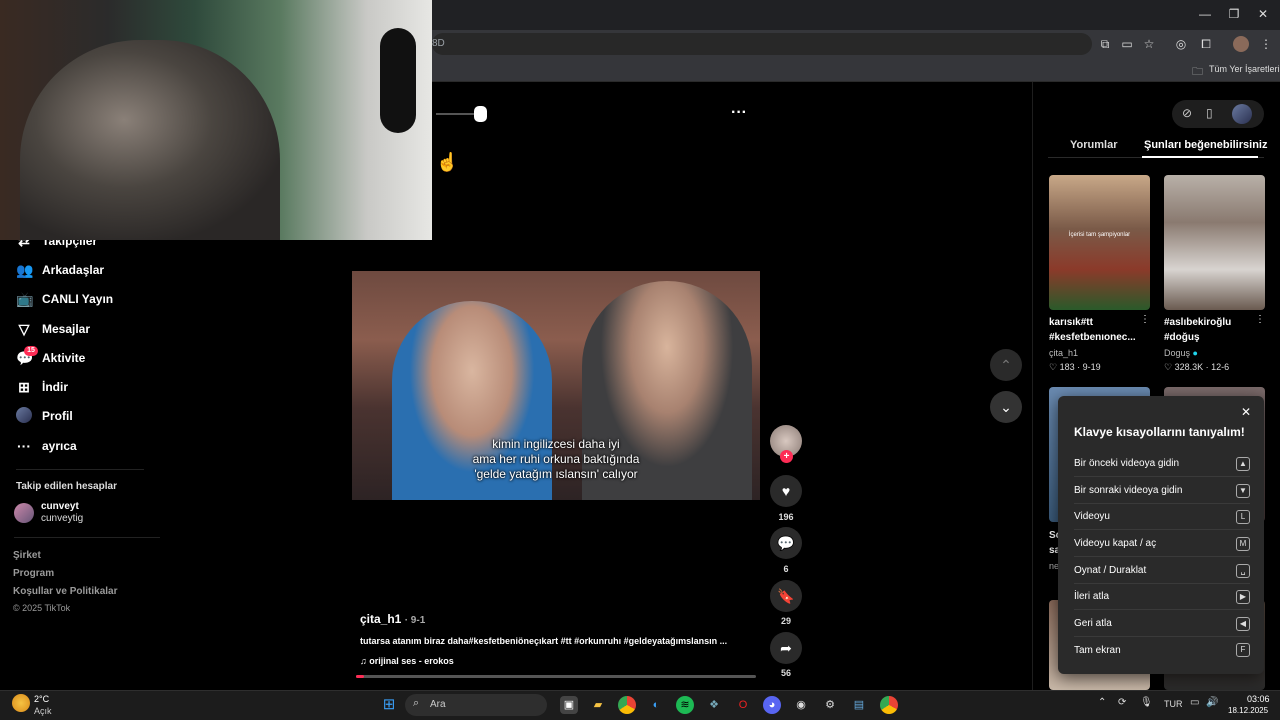 The image size is (1280, 720). I want to click on shortcut-label: Geri atla, so click(1093, 623).